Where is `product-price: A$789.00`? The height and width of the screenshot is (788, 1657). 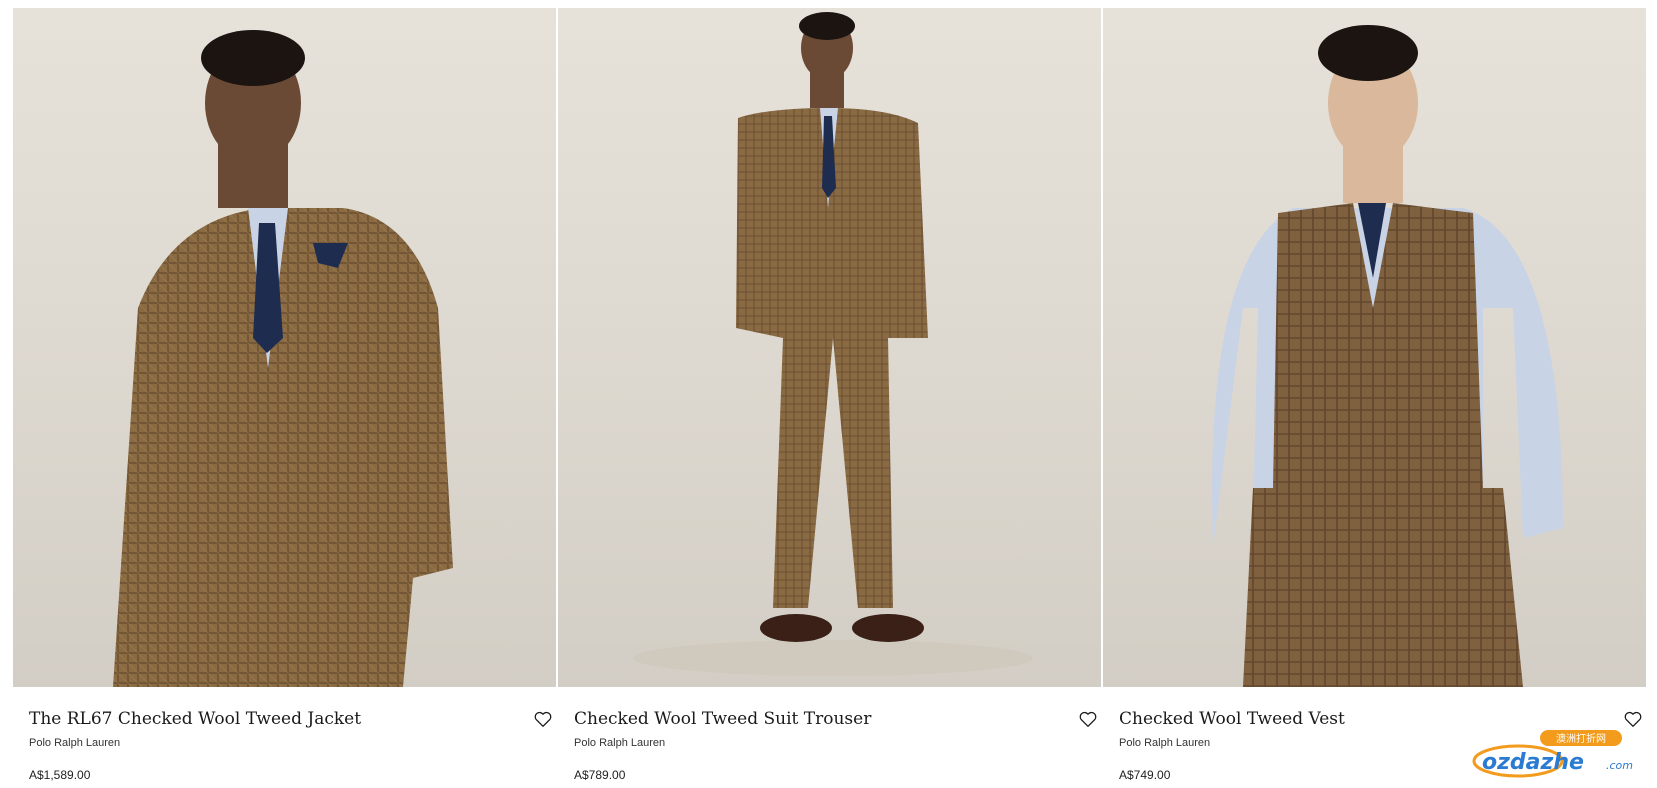
product-price: A$789.00 is located at coordinates (600, 775).